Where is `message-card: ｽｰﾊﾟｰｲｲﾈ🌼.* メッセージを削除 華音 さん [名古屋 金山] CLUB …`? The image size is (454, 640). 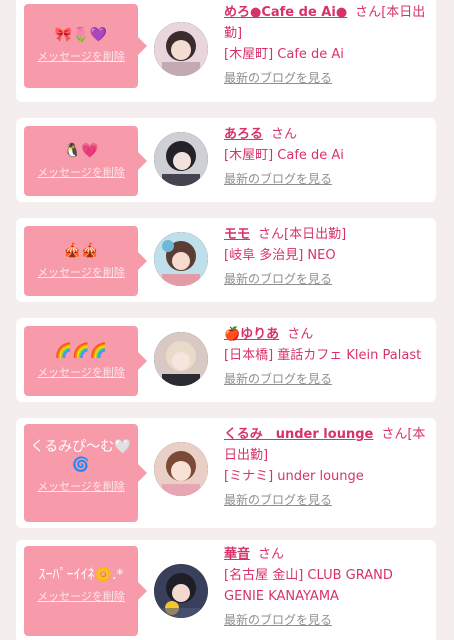 message-card: ｽｰﾊﾟｰｲｲﾈ🌼.* メッセージを削除 華音 さん [名古屋 金山] CLUB … is located at coordinates (226, 590).